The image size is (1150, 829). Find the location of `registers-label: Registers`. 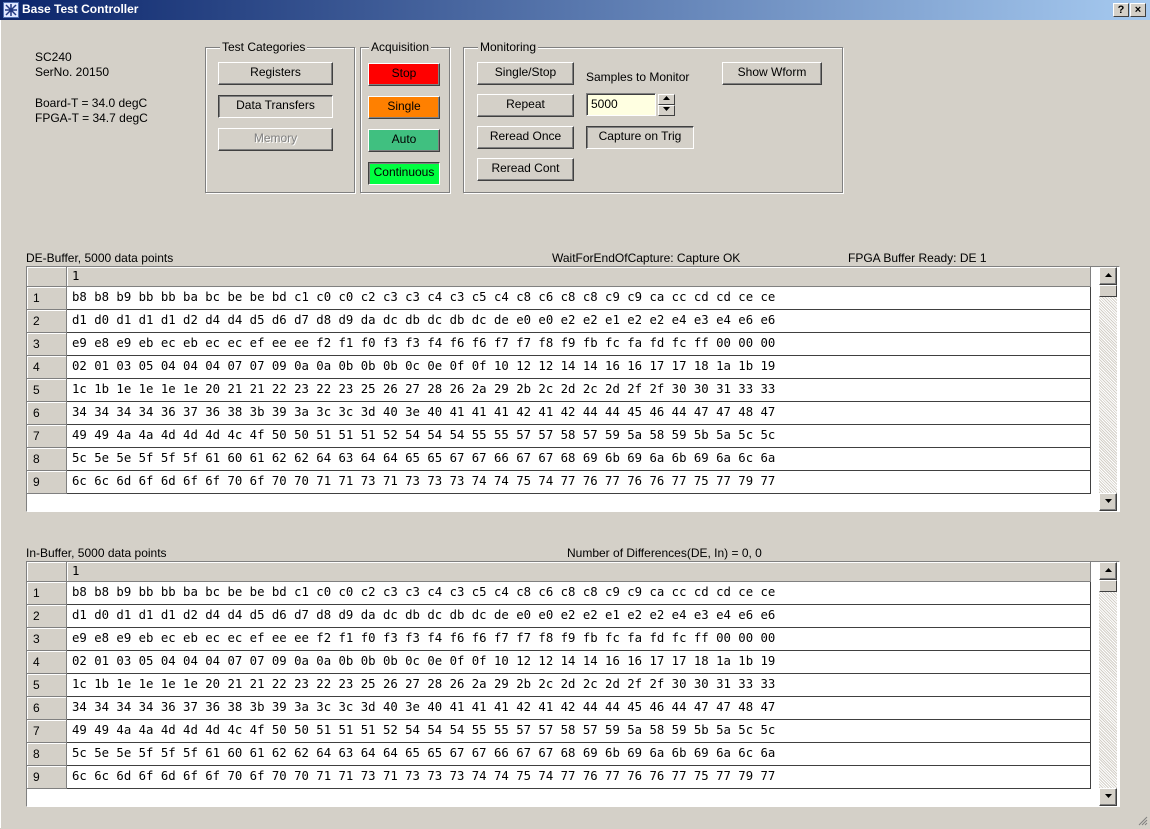

registers-label: Registers is located at coordinates (275, 72).